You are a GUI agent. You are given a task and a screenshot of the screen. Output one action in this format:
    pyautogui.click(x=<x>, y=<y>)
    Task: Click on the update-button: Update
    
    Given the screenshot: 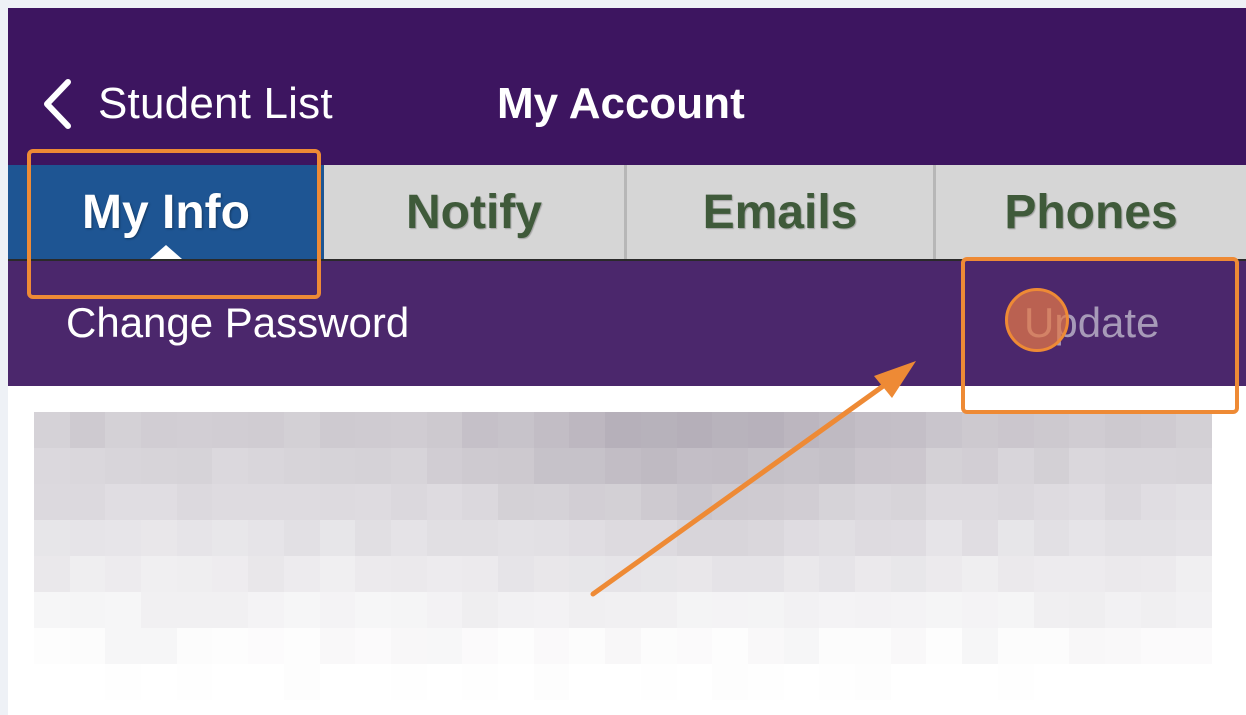 What is the action you would take?
    pyautogui.click(x=1091, y=323)
    